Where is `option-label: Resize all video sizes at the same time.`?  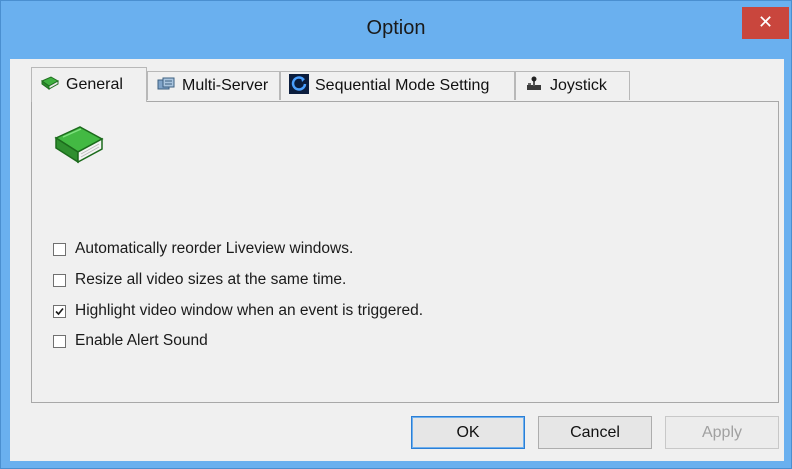
option-label: Resize all video sizes at the same time. is located at coordinates (211, 279).